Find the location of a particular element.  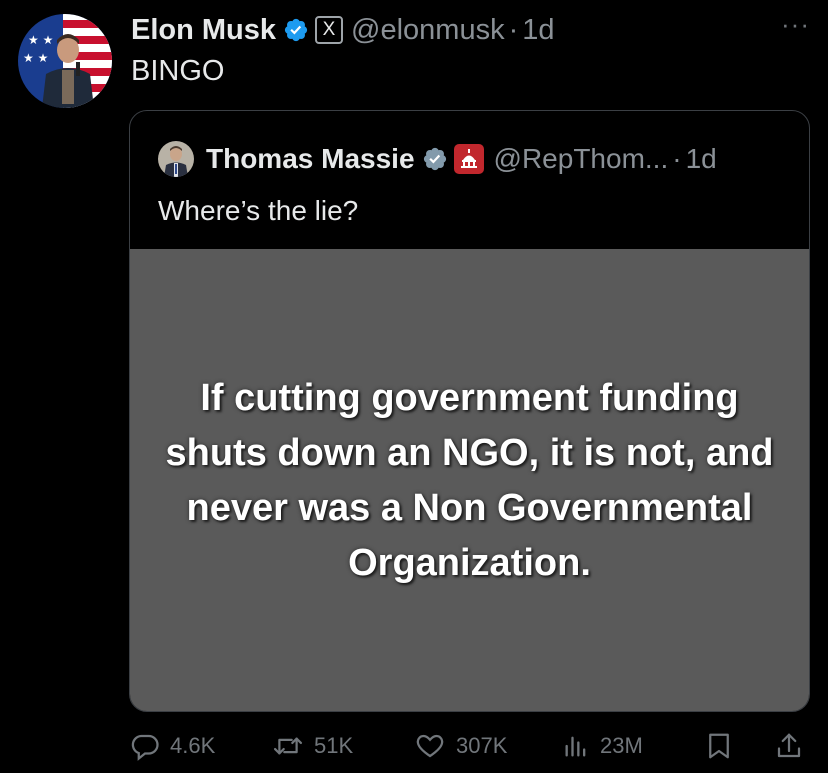

author-handle: @elonmusk is located at coordinates (428, 30).